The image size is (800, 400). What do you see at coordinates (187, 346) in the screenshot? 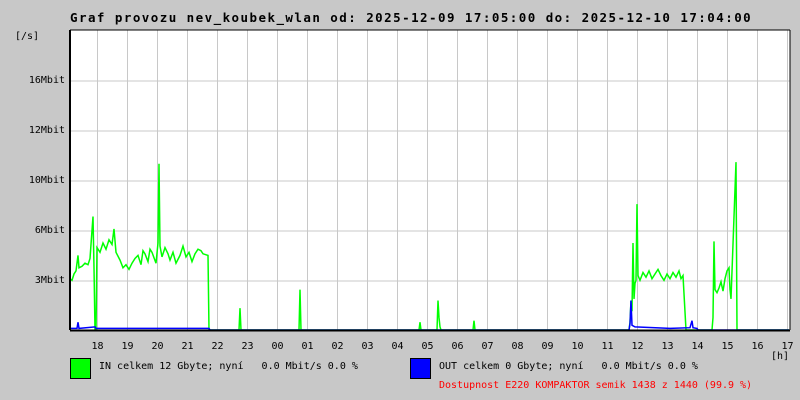
I see `x-tick-label: 21` at bounding box center [187, 346].